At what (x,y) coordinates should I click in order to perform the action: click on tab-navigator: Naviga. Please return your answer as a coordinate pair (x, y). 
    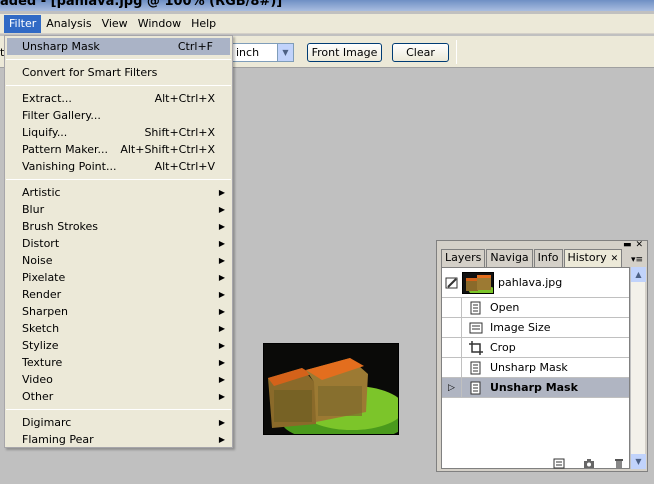
    Looking at the image, I should click on (509, 258).